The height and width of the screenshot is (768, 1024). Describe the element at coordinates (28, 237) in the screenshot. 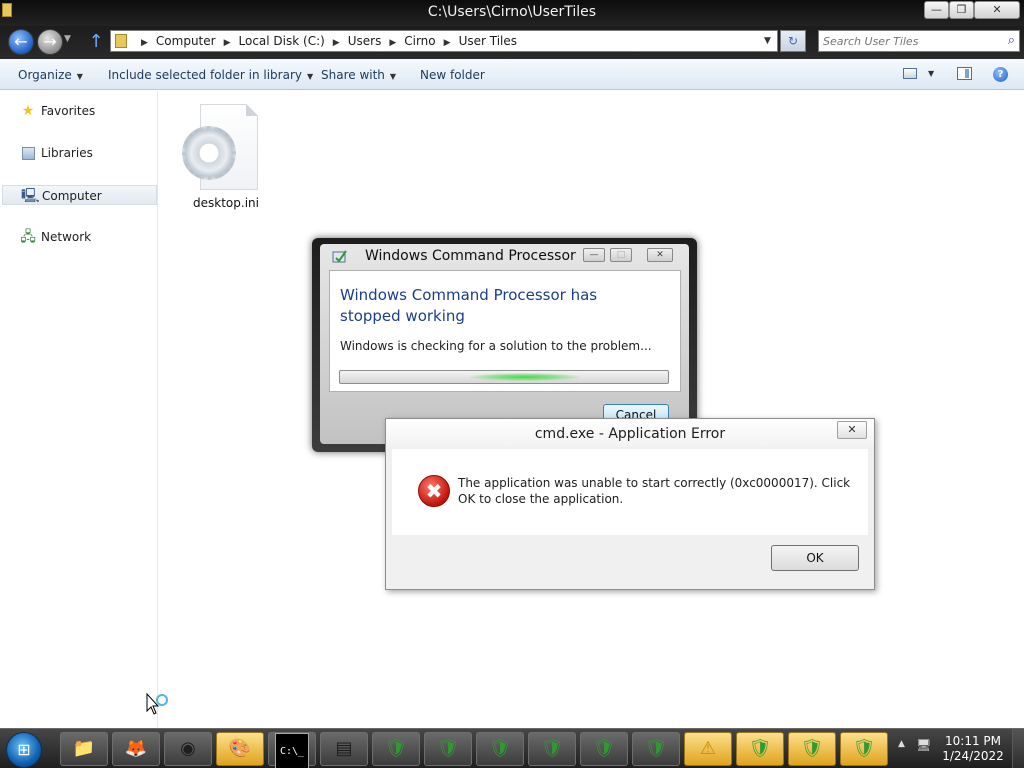

I see `network-icon: 🖧` at that location.